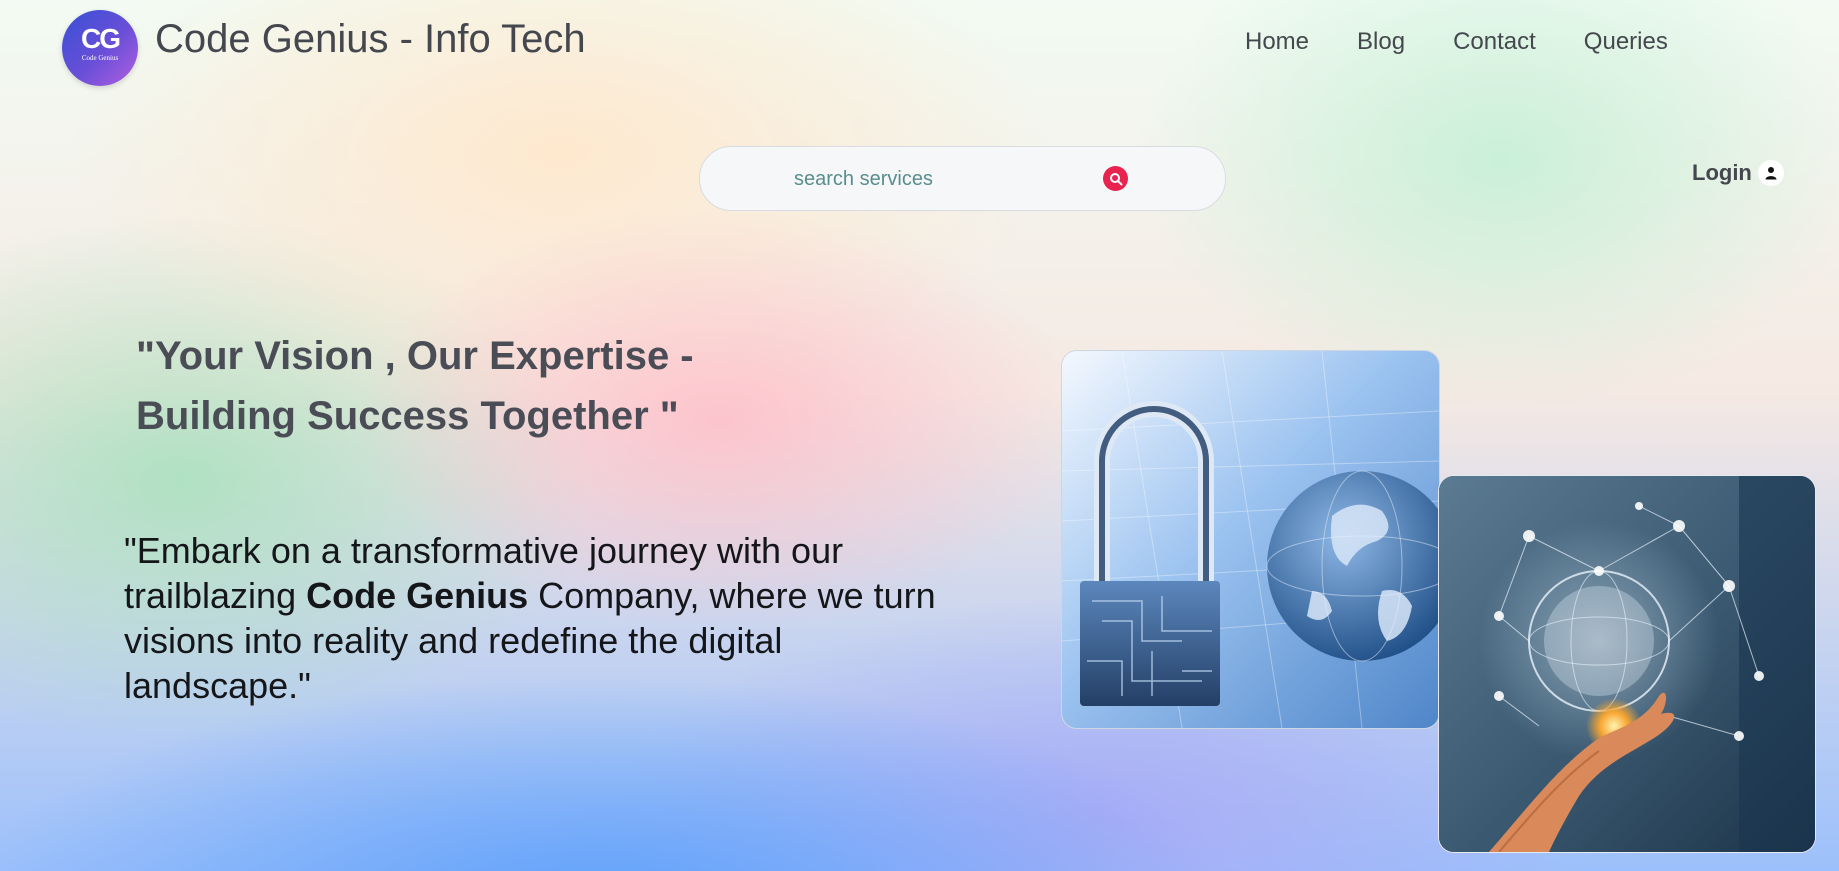 This screenshot has height=871, width=1839. What do you see at coordinates (924, 179) in the screenshot?
I see `search-input` at bounding box center [924, 179].